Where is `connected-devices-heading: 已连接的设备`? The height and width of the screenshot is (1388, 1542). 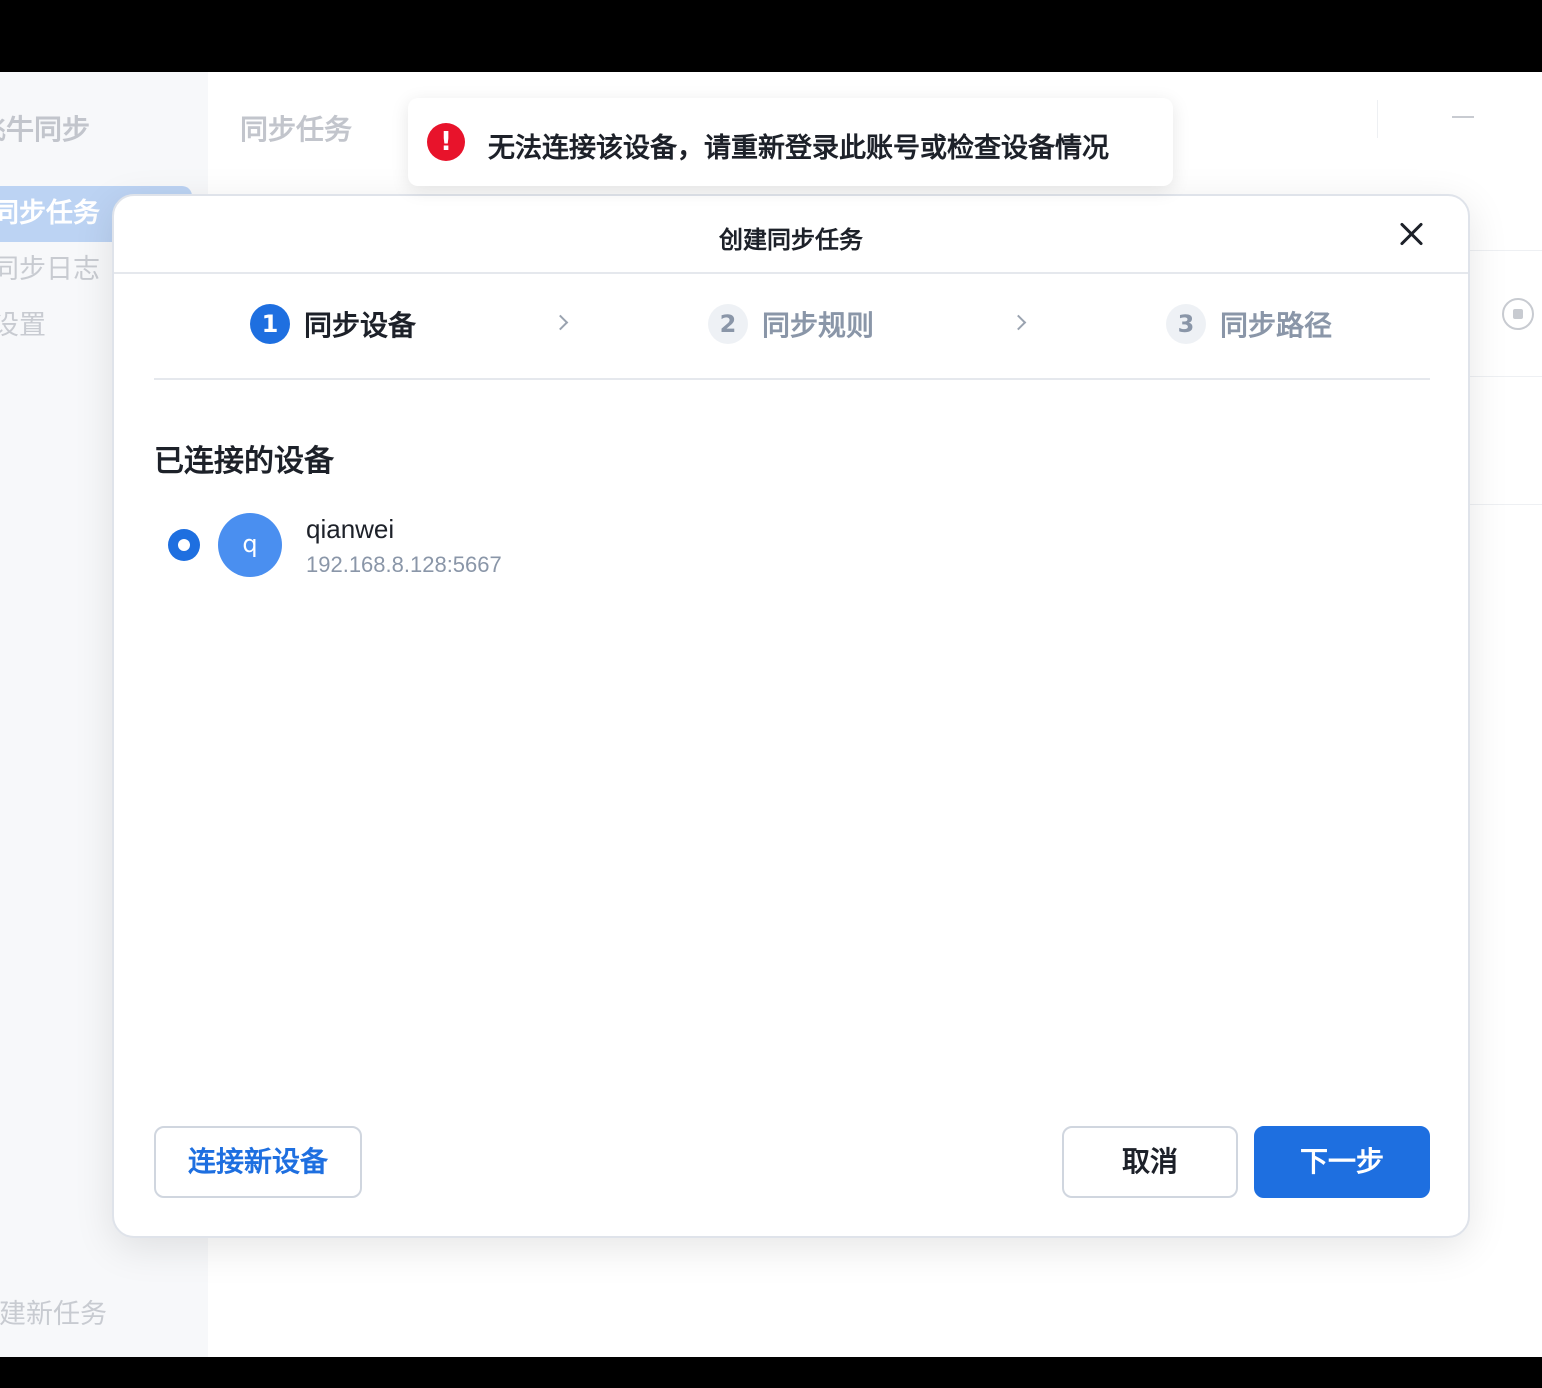 connected-devices-heading: 已连接的设备 is located at coordinates (244, 461).